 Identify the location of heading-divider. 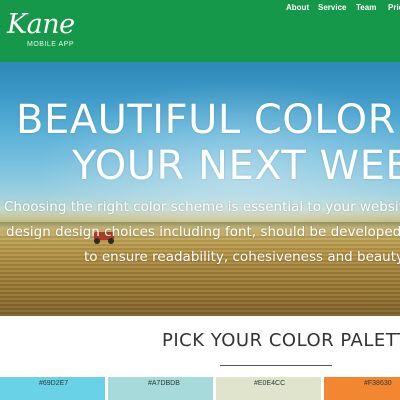
(276, 365).